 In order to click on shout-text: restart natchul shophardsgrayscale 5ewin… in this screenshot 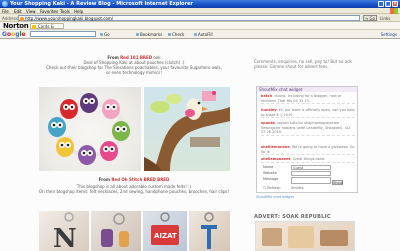, I will do `click(306, 127)`.